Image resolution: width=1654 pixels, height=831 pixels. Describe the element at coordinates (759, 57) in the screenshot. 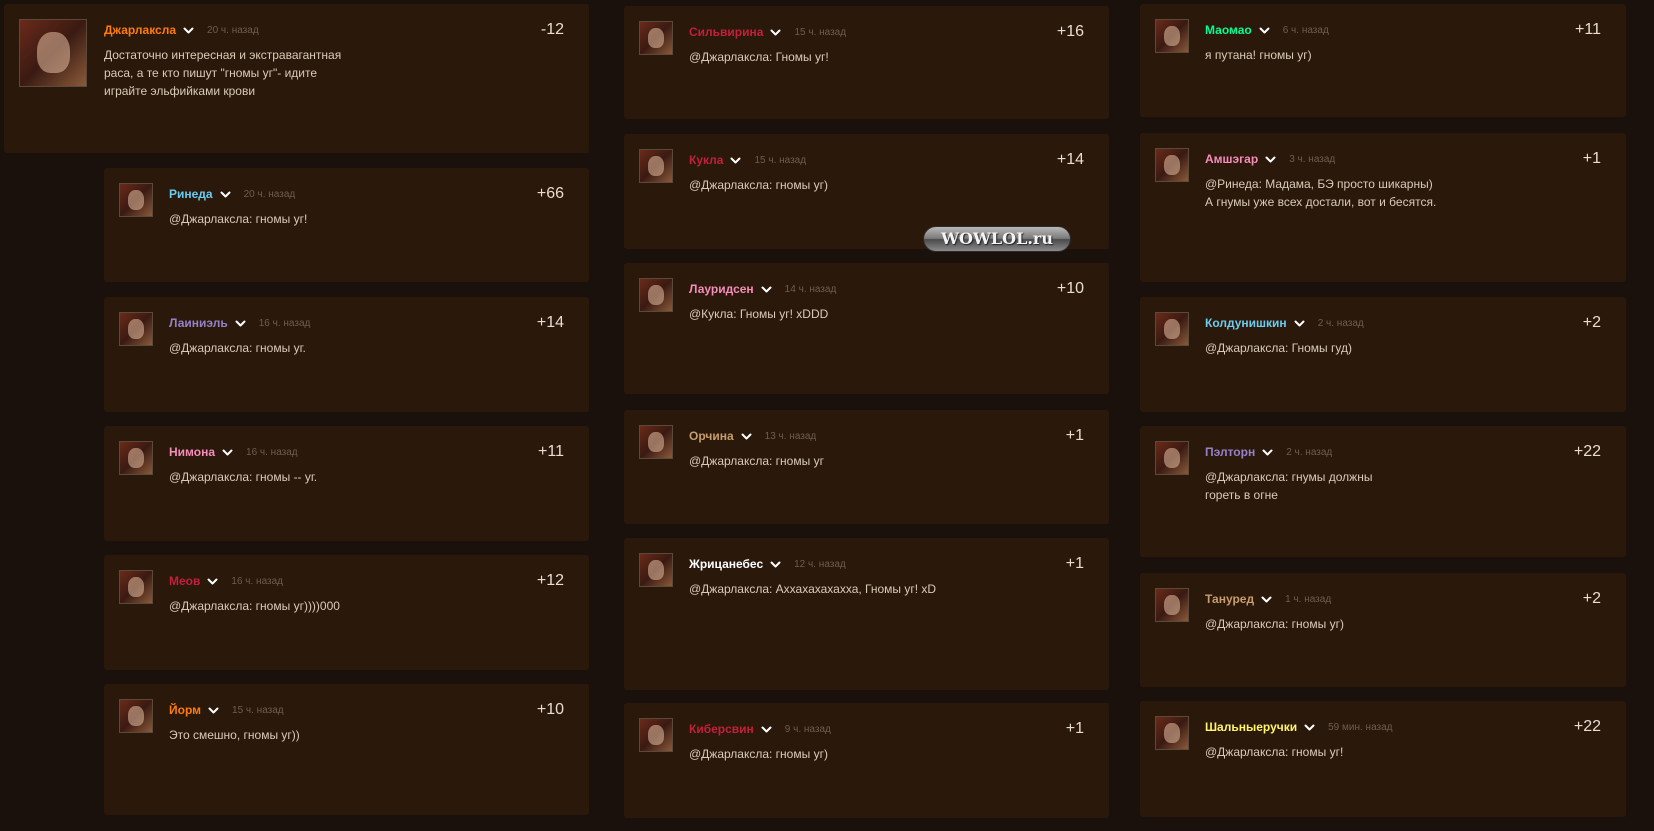

I see `comment-text: @Джарлаксла: Гномы уг!` at that location.